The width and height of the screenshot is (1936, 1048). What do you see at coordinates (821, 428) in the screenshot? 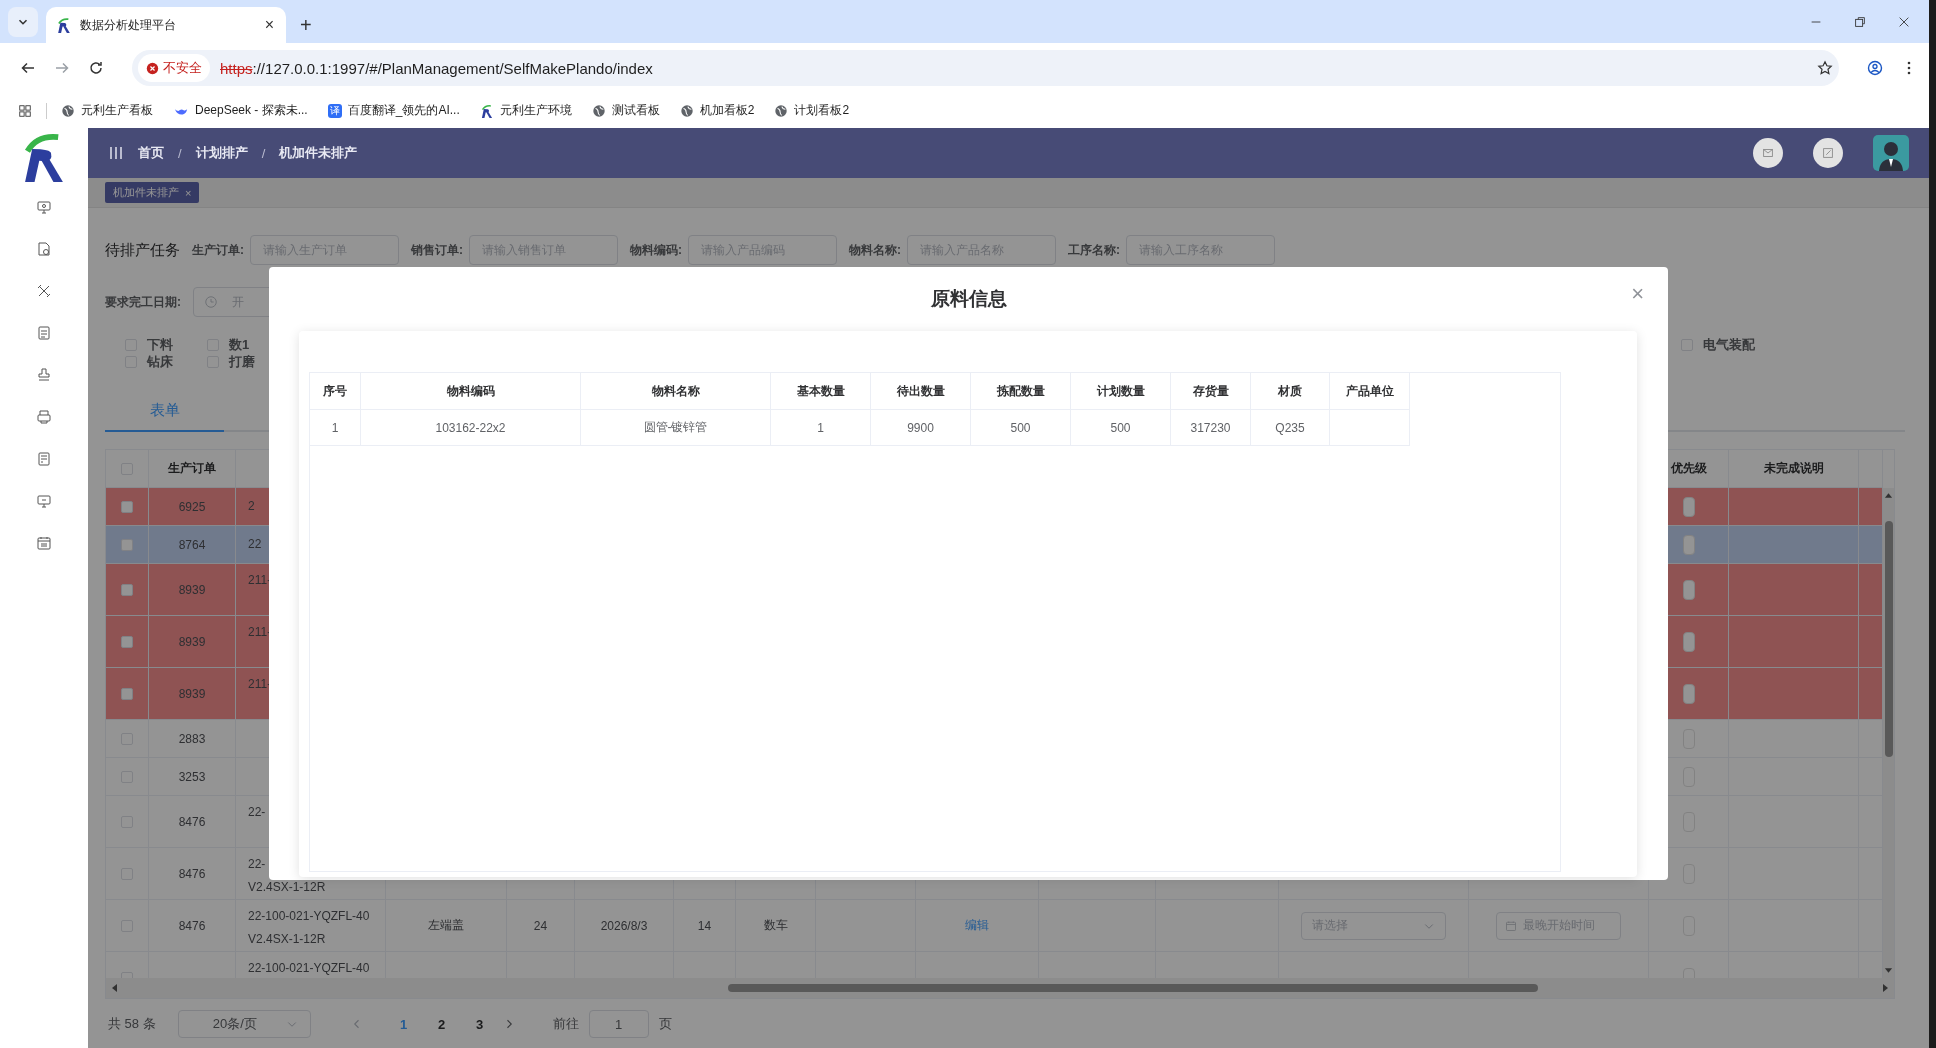
I see `table-cell: 1` at bounding box center [821, 428].